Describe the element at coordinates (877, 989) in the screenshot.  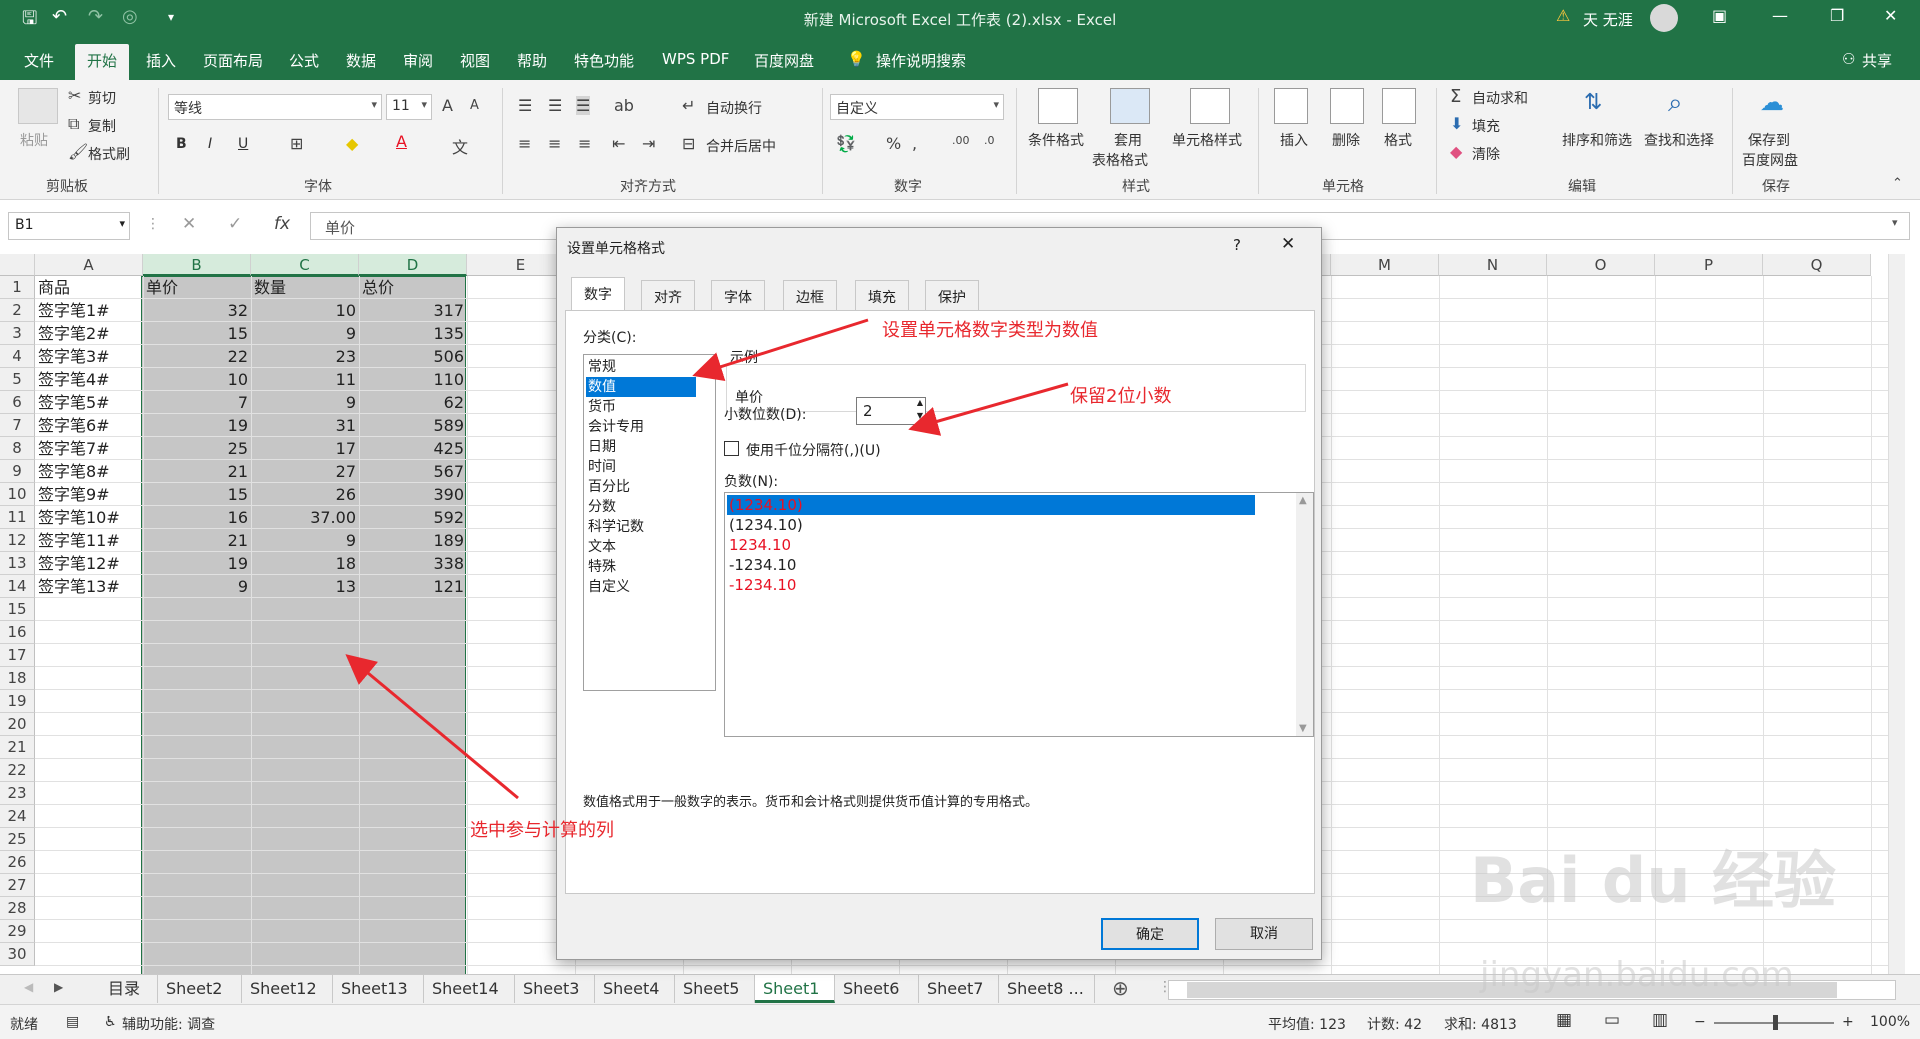
I see `sheet-tab: Sheet6` at that location.